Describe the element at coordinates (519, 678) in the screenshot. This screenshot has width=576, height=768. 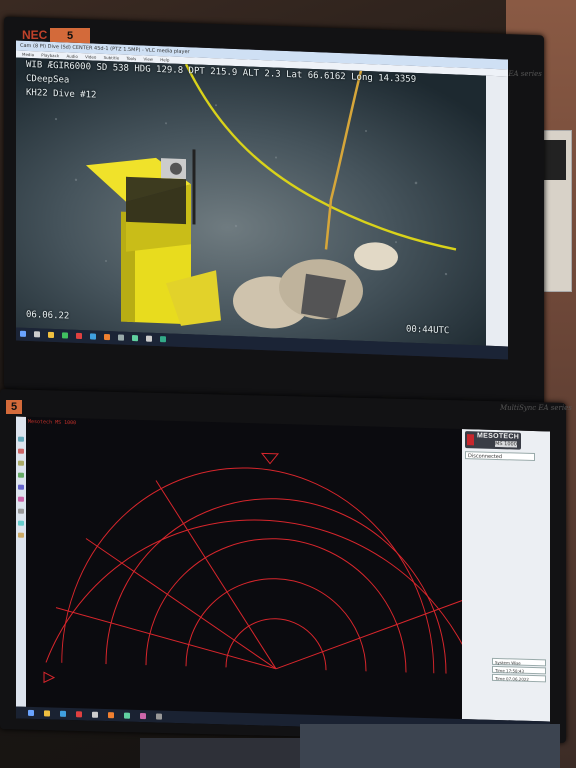
I see `date-field: Time 07.06.2022` at that location.